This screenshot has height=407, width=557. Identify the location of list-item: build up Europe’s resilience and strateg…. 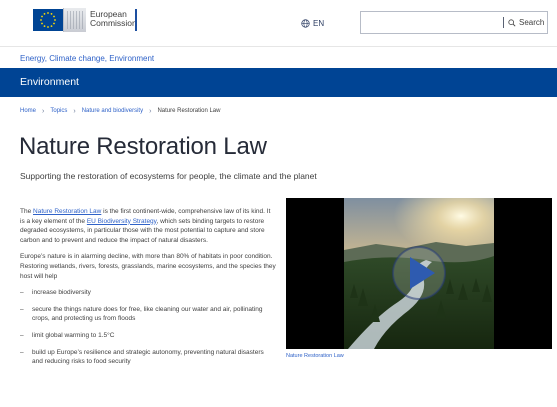
(148, 357).